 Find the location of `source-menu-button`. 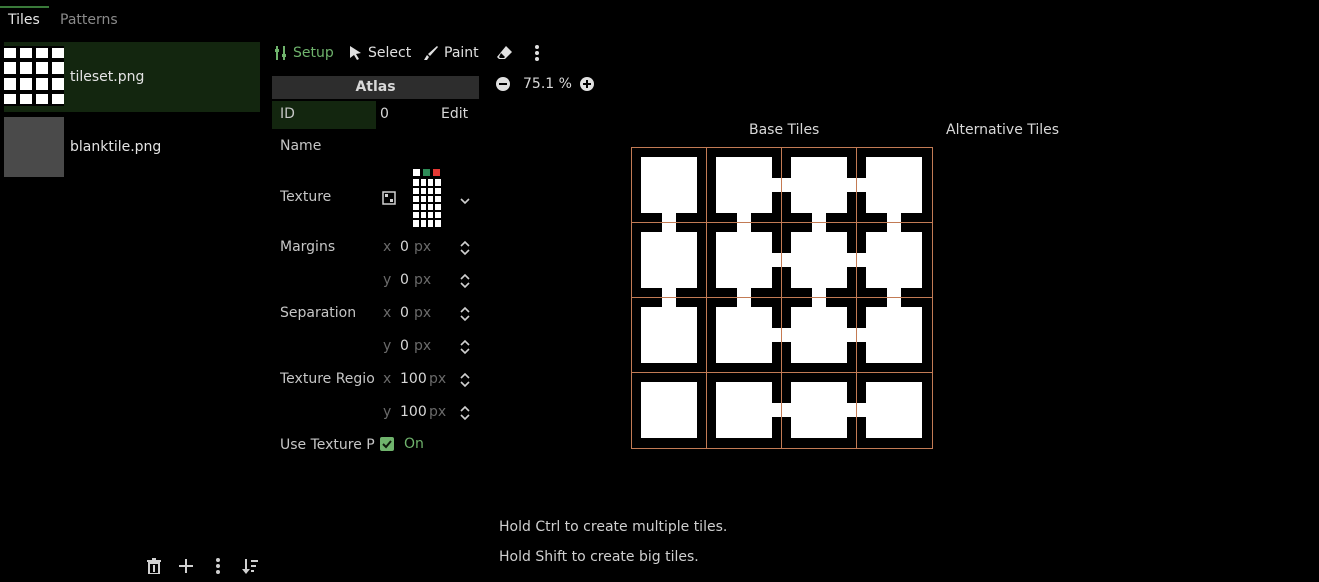

source-menu-button is located at coordinates (218, 566).